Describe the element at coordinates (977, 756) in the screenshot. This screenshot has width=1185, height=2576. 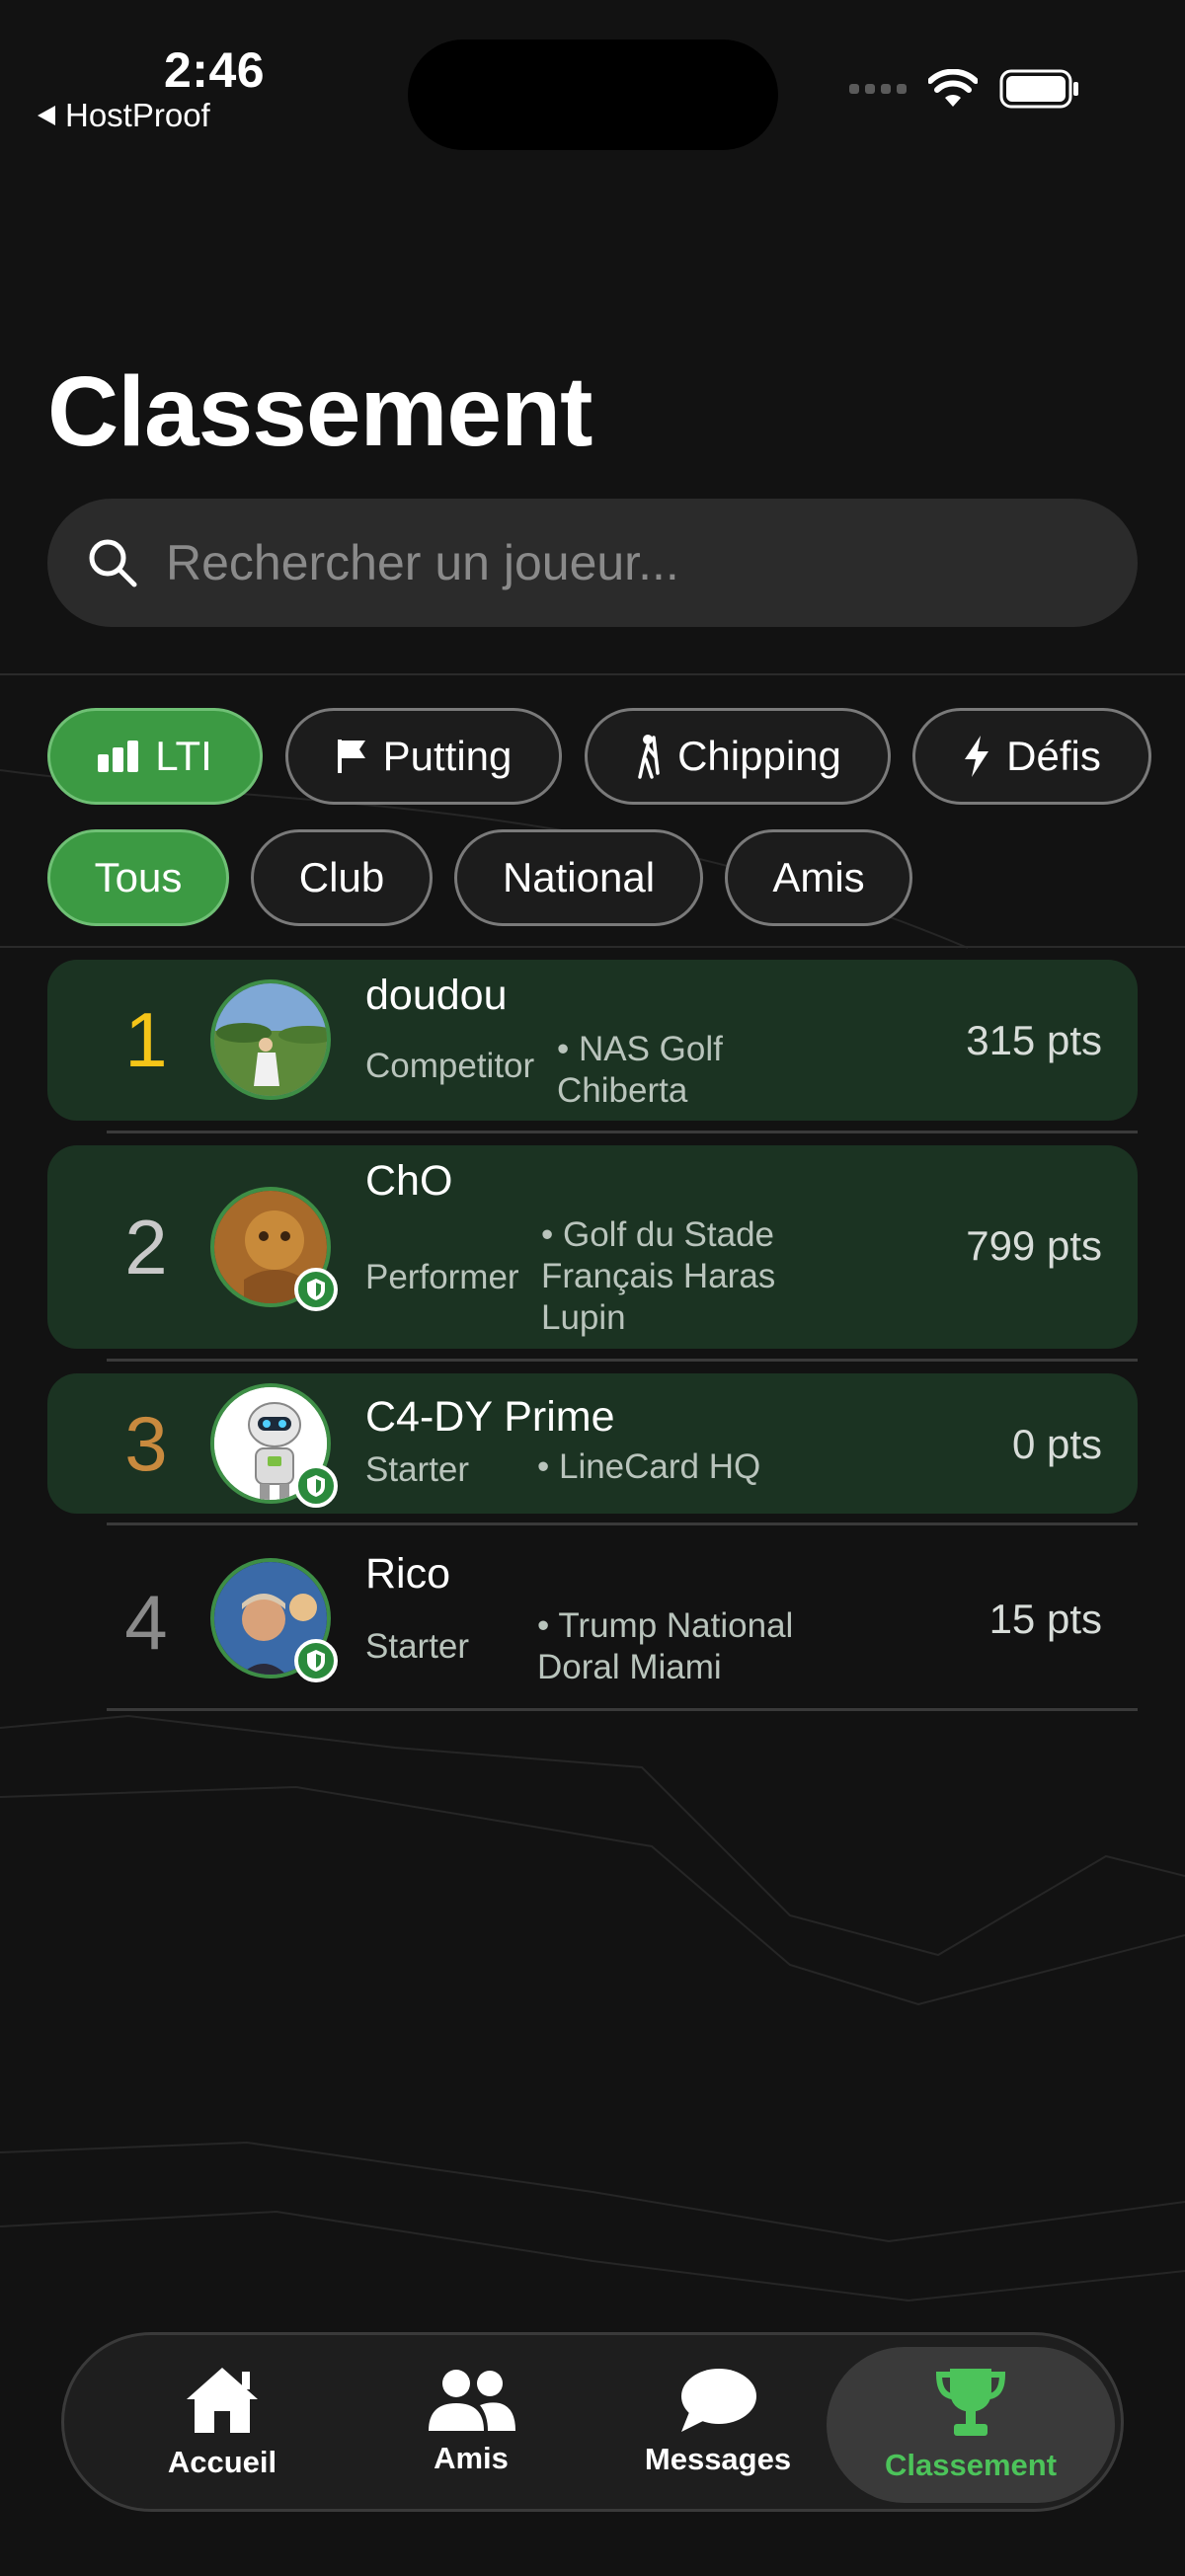
I see `bolt-icon` at that location.